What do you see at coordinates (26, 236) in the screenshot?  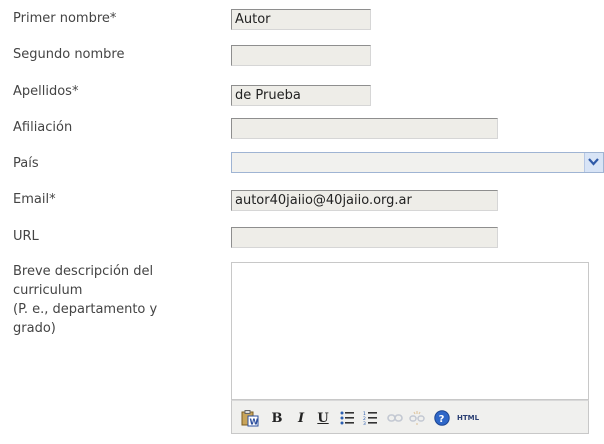 I see `url-label: URL` at bounding box center [26, 236].